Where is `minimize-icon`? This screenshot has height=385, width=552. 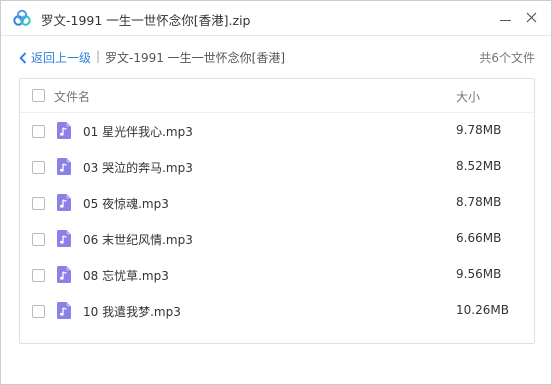 minimize-icon is located at coordinates (505, 20).